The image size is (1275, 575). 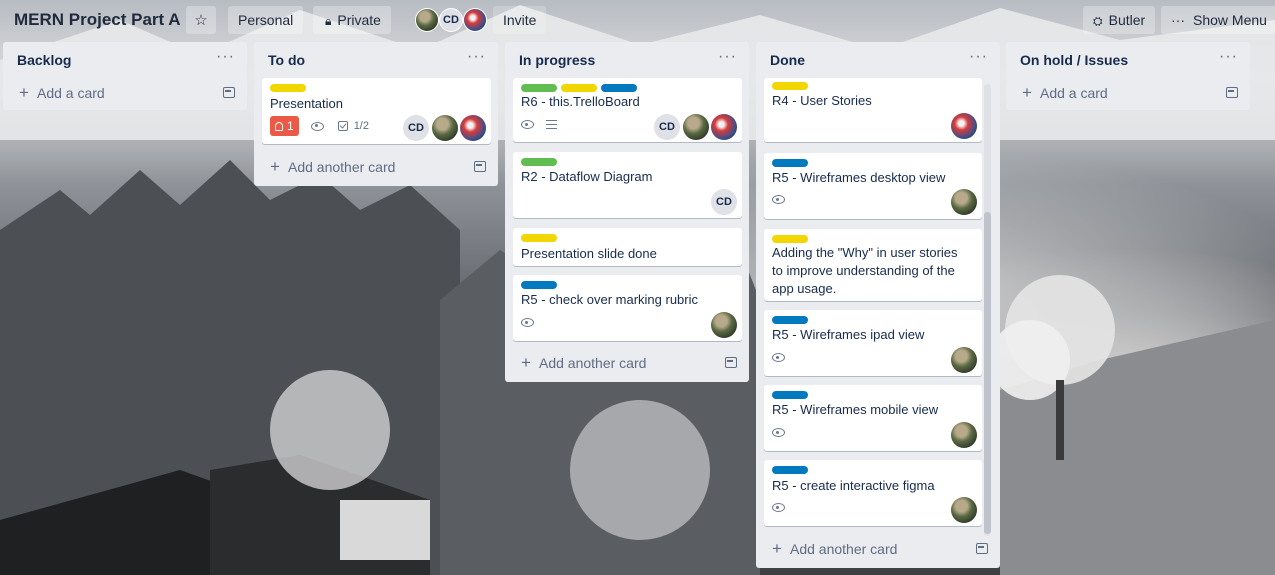 I want to click on card-figma: R5 - create interactive figma, so click(x=873, y=493).